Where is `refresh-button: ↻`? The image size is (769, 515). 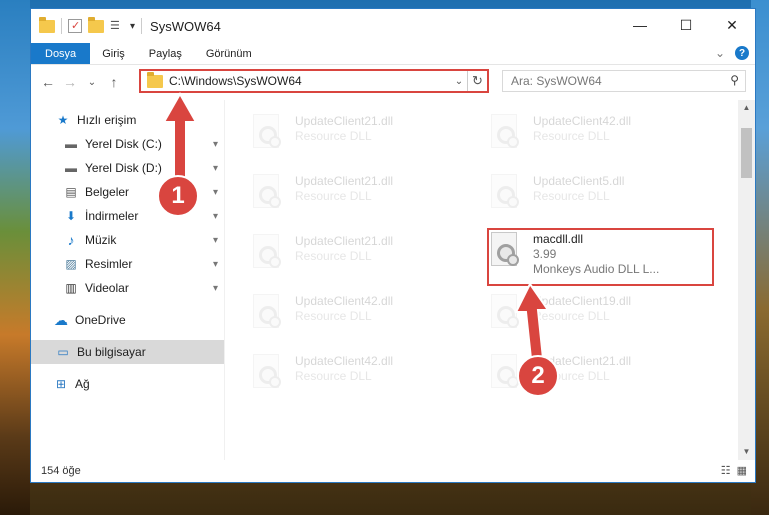 refresh-button: ↻ is located at coordinates (477, 81).